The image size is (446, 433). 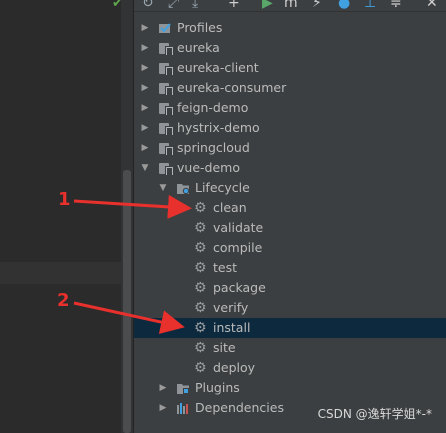 What do you see at coordinates (374, 414) in the screenshot?
I see `watermark: CSDN @逸轩学姐*-*` at bounding box center [374, 414].